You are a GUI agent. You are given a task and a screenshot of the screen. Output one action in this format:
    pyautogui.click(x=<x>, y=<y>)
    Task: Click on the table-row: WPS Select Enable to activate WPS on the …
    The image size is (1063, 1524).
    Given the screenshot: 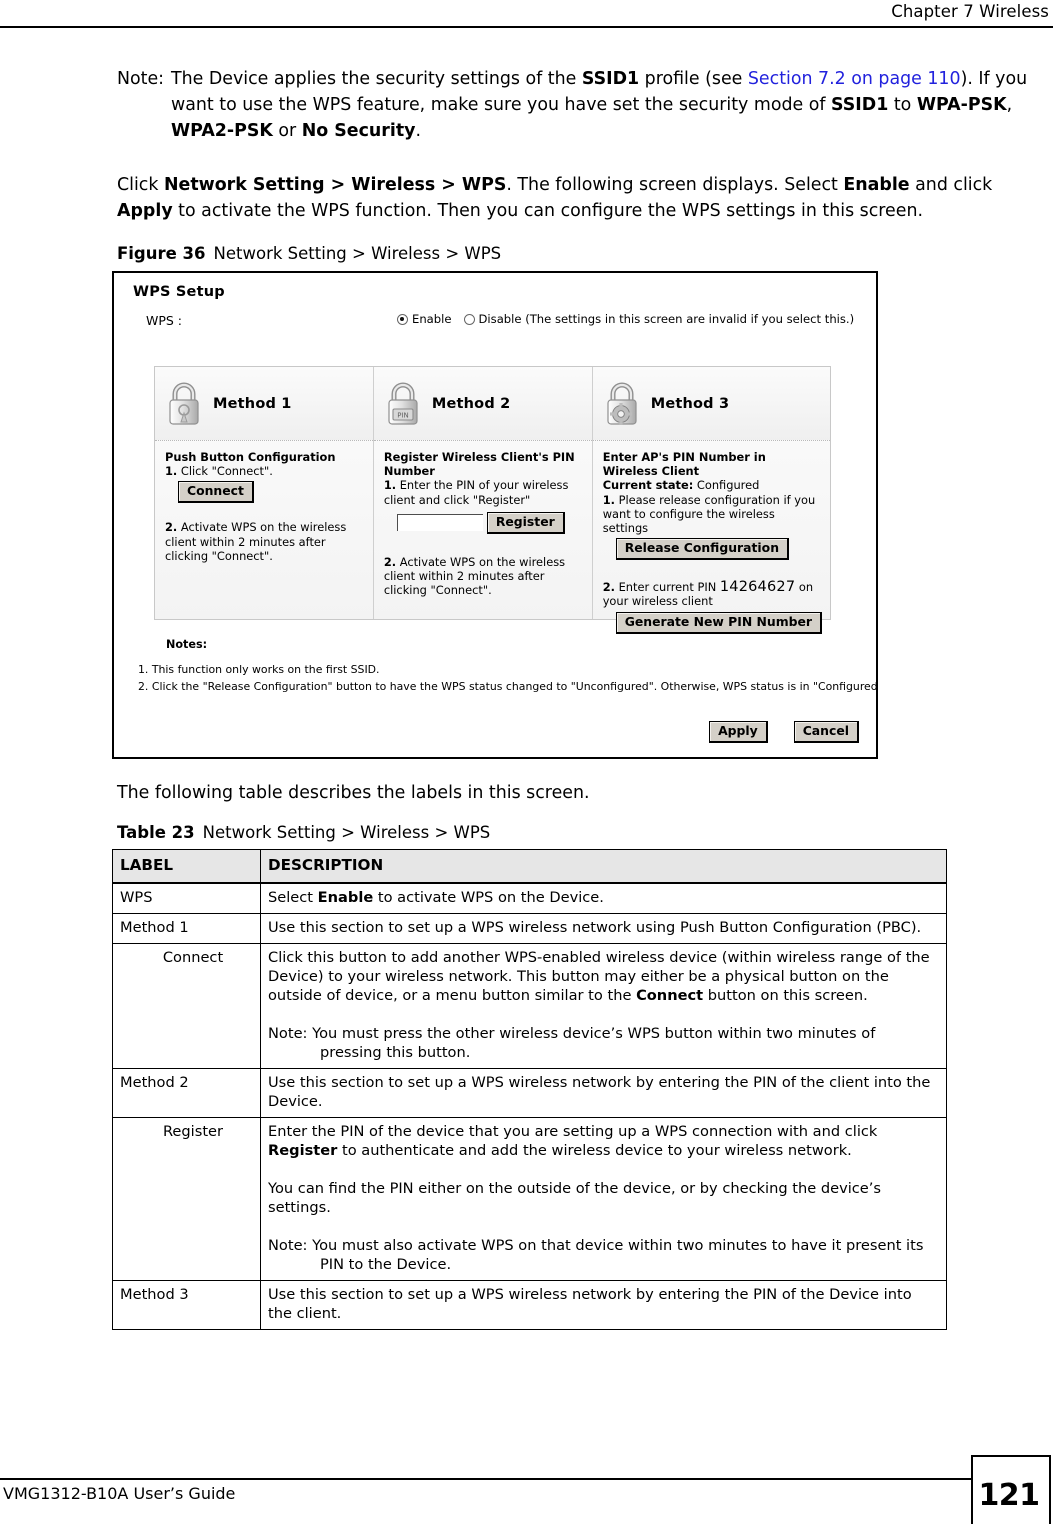 What is the action you would take?
    pyautogui.click(x=529, y=898)
    